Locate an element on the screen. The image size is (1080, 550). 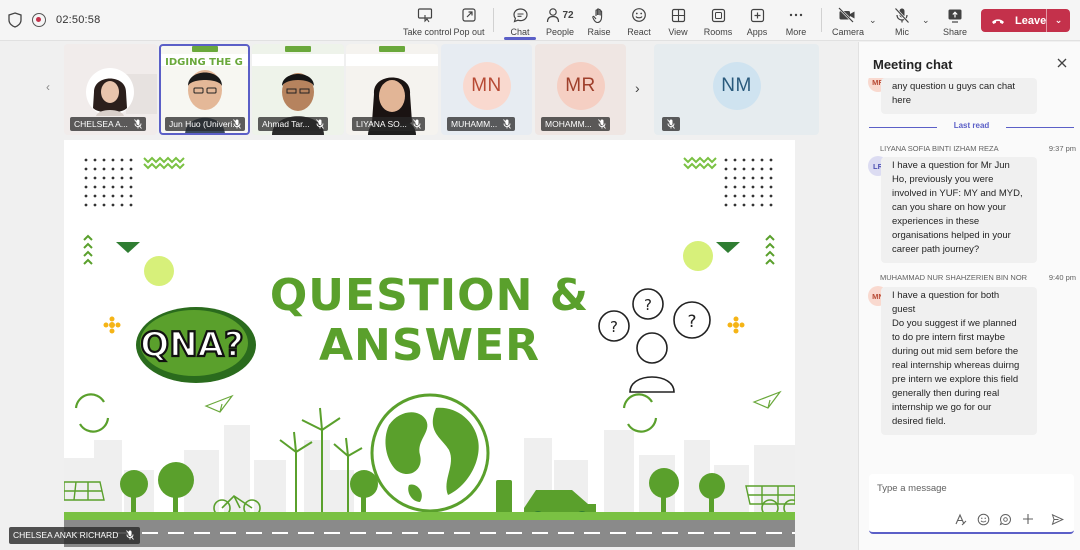
more-dots-icon is located at coordinates (796, 15).